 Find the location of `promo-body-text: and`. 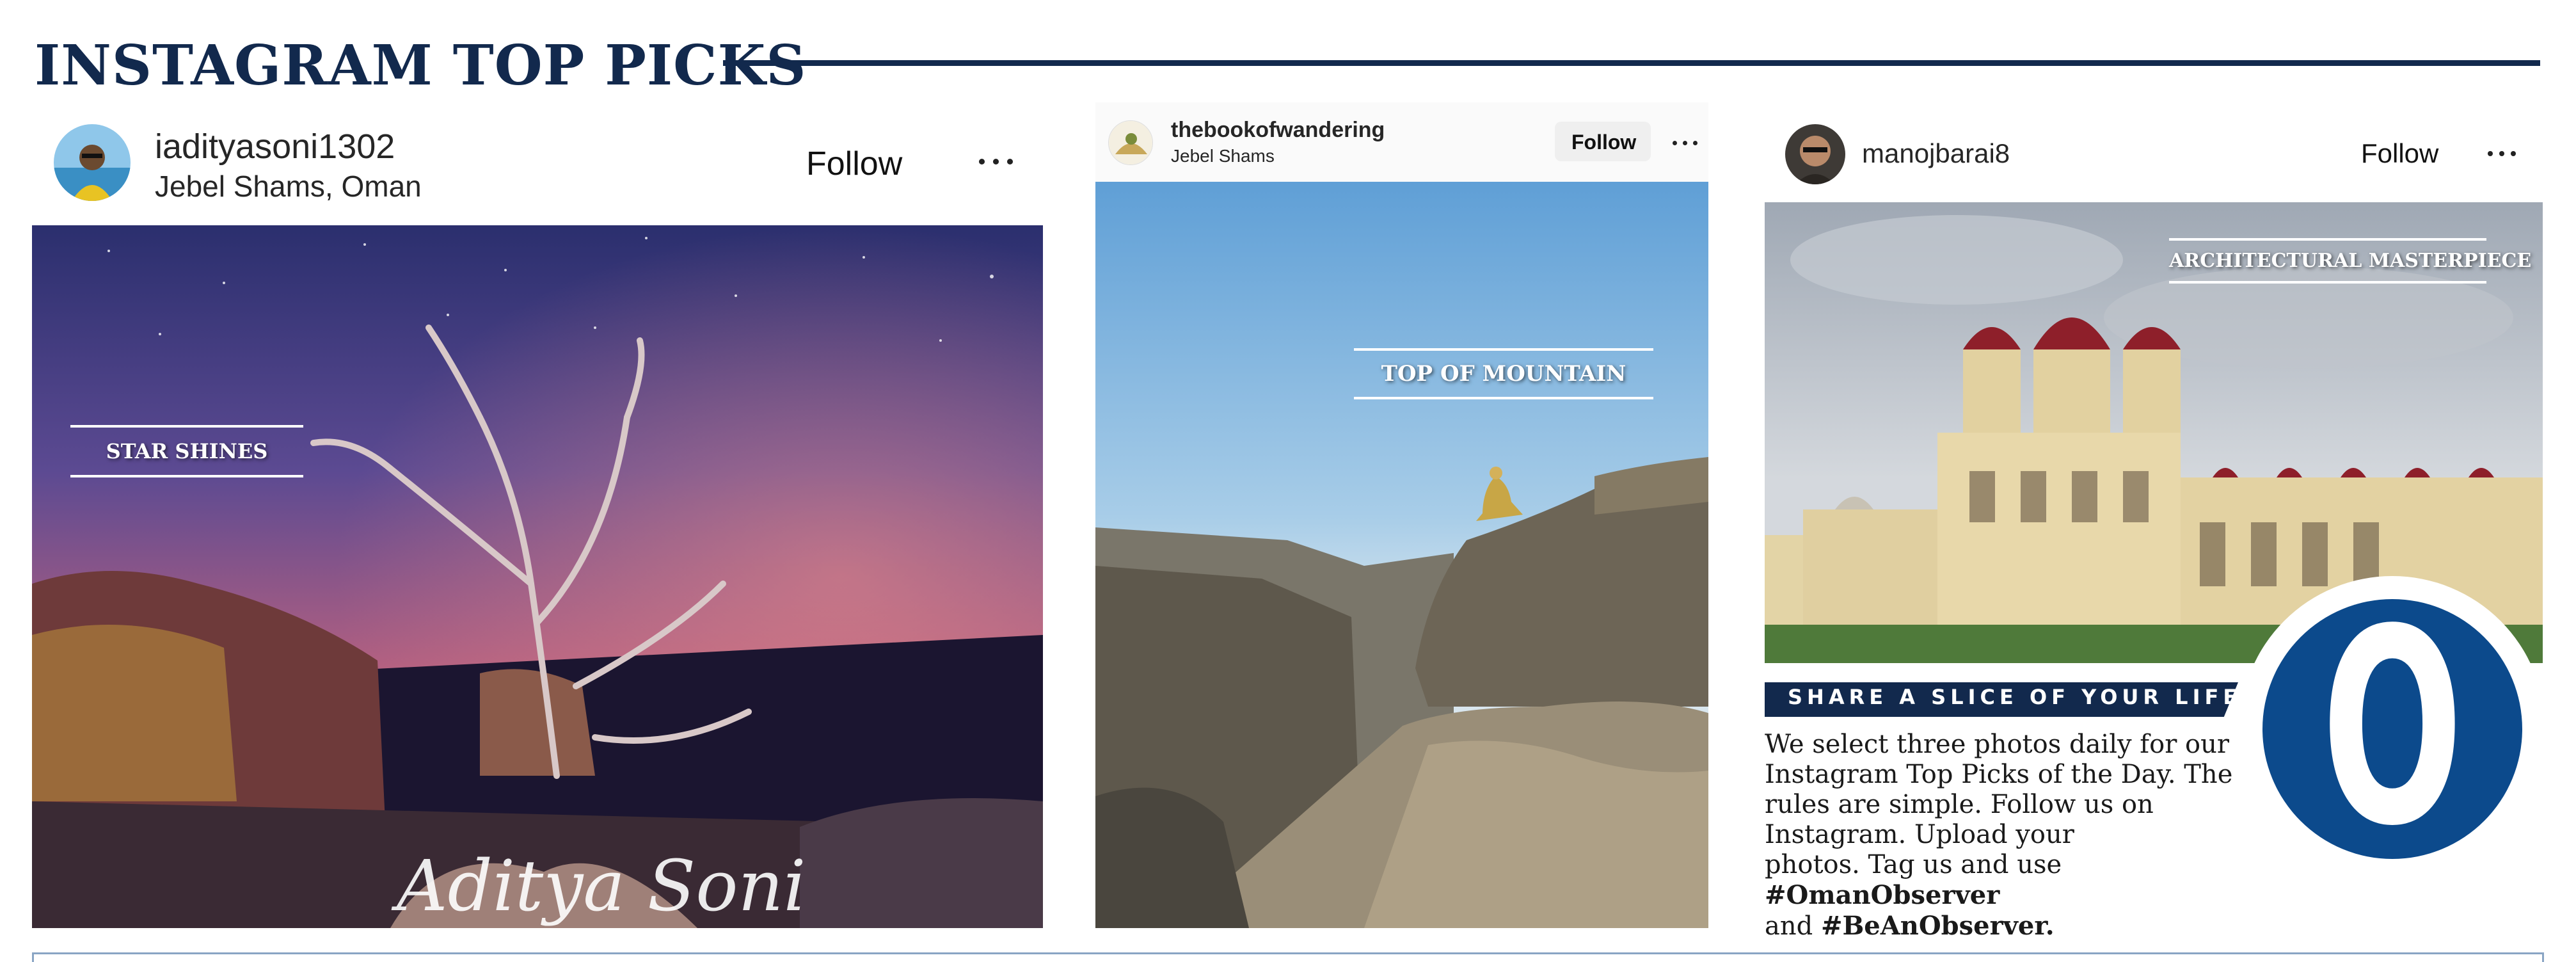

promo-body-text: and is located at coordinates (1793, 926).